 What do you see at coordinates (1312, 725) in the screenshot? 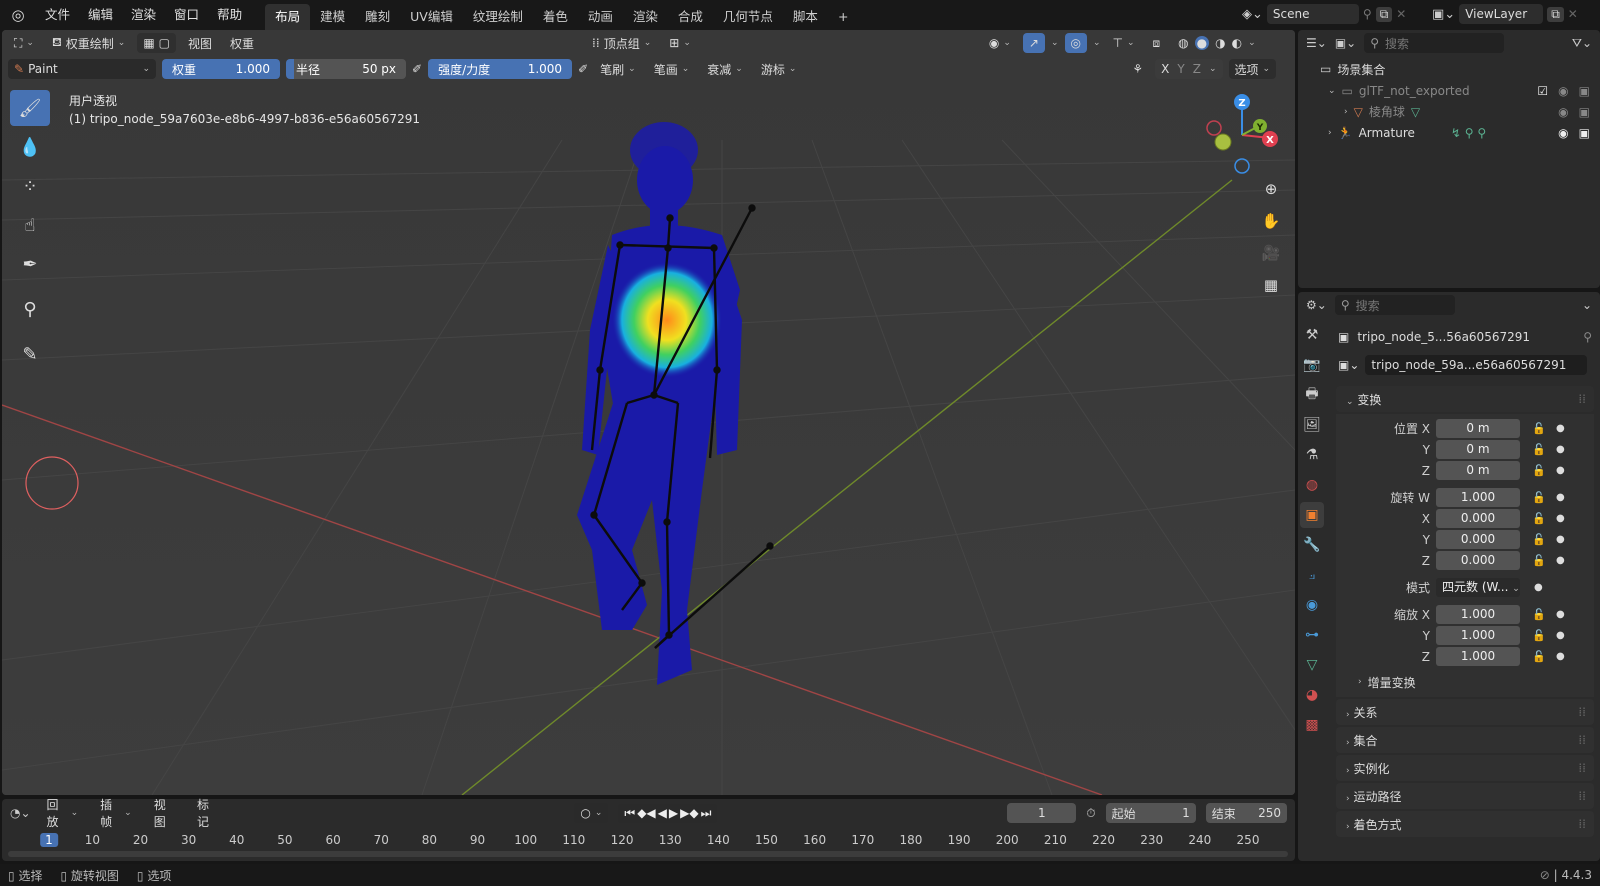
I see `texture-tab-icon: ▩` at bounding box center [1312, 725].